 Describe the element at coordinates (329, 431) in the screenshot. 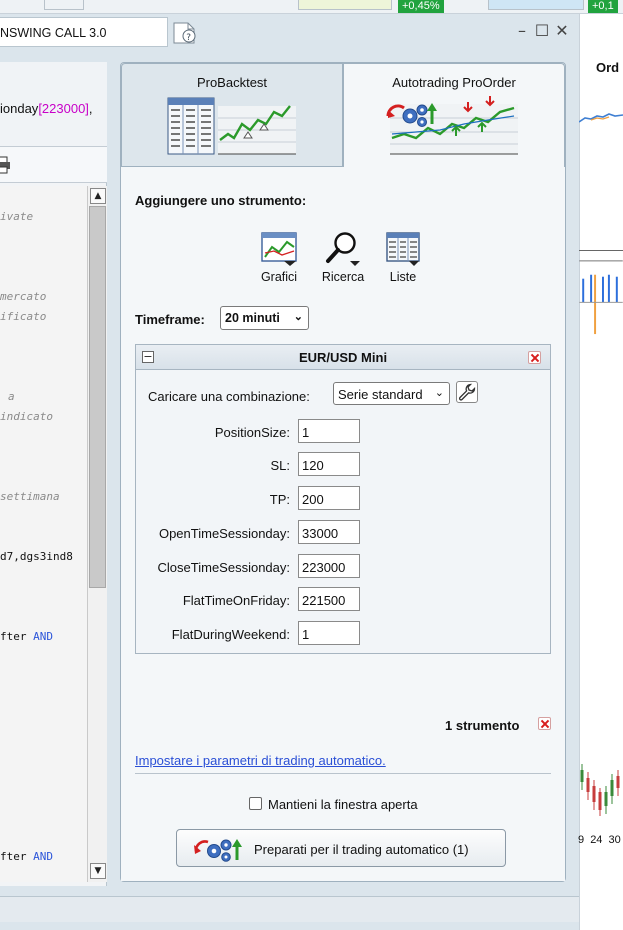

I see `param-input-positionsize: 1` at that location.